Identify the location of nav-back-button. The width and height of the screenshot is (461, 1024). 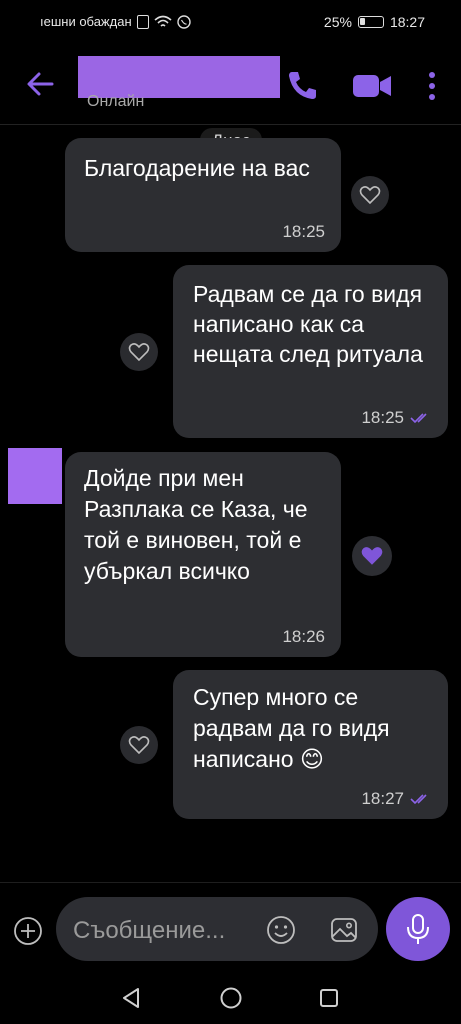
(132, 998).